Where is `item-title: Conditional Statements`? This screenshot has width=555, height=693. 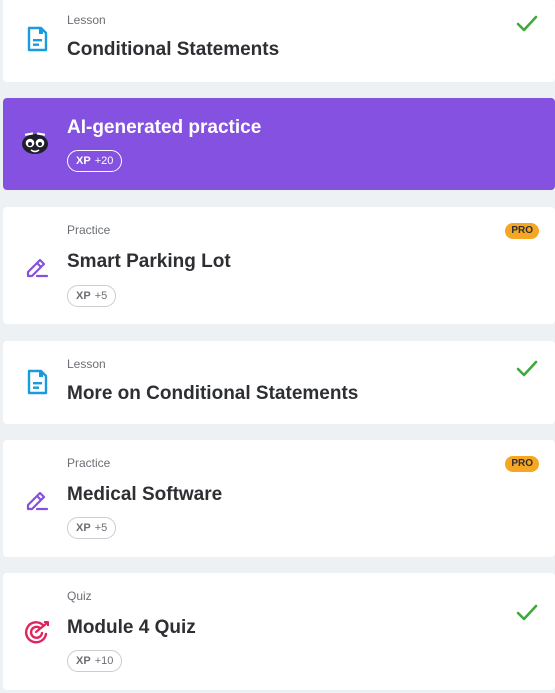 item-title: Conditional Statements is located at coordinates (173, 49).